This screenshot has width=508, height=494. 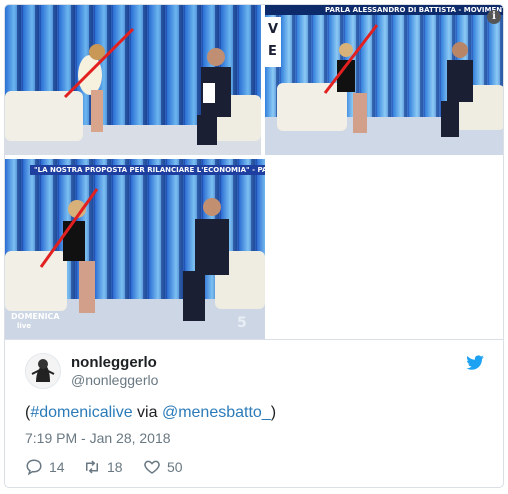 I want to click on retweet-count: 18, so click(x=115, y=467).